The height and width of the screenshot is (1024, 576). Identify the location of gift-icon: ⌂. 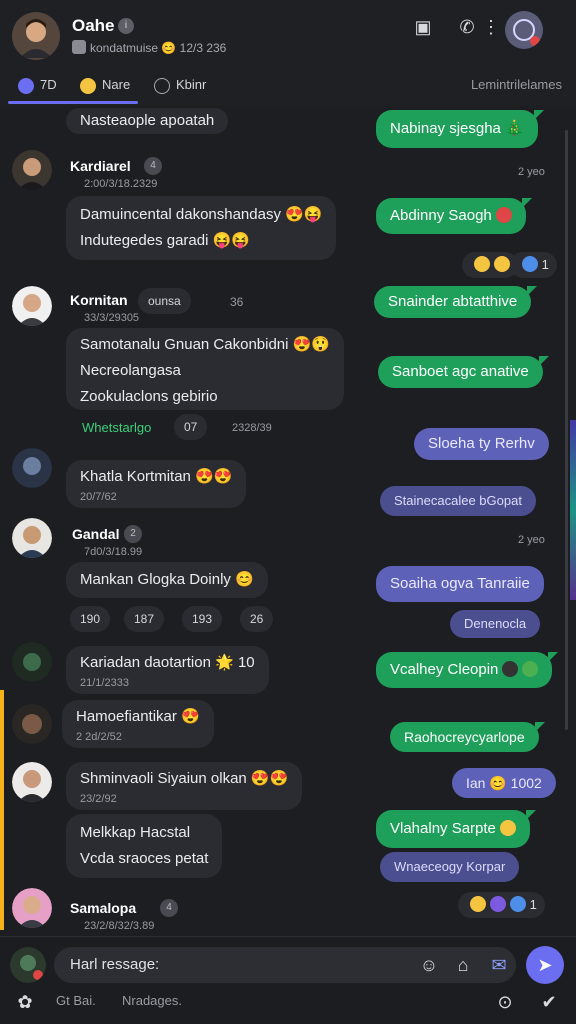
(463, 965).